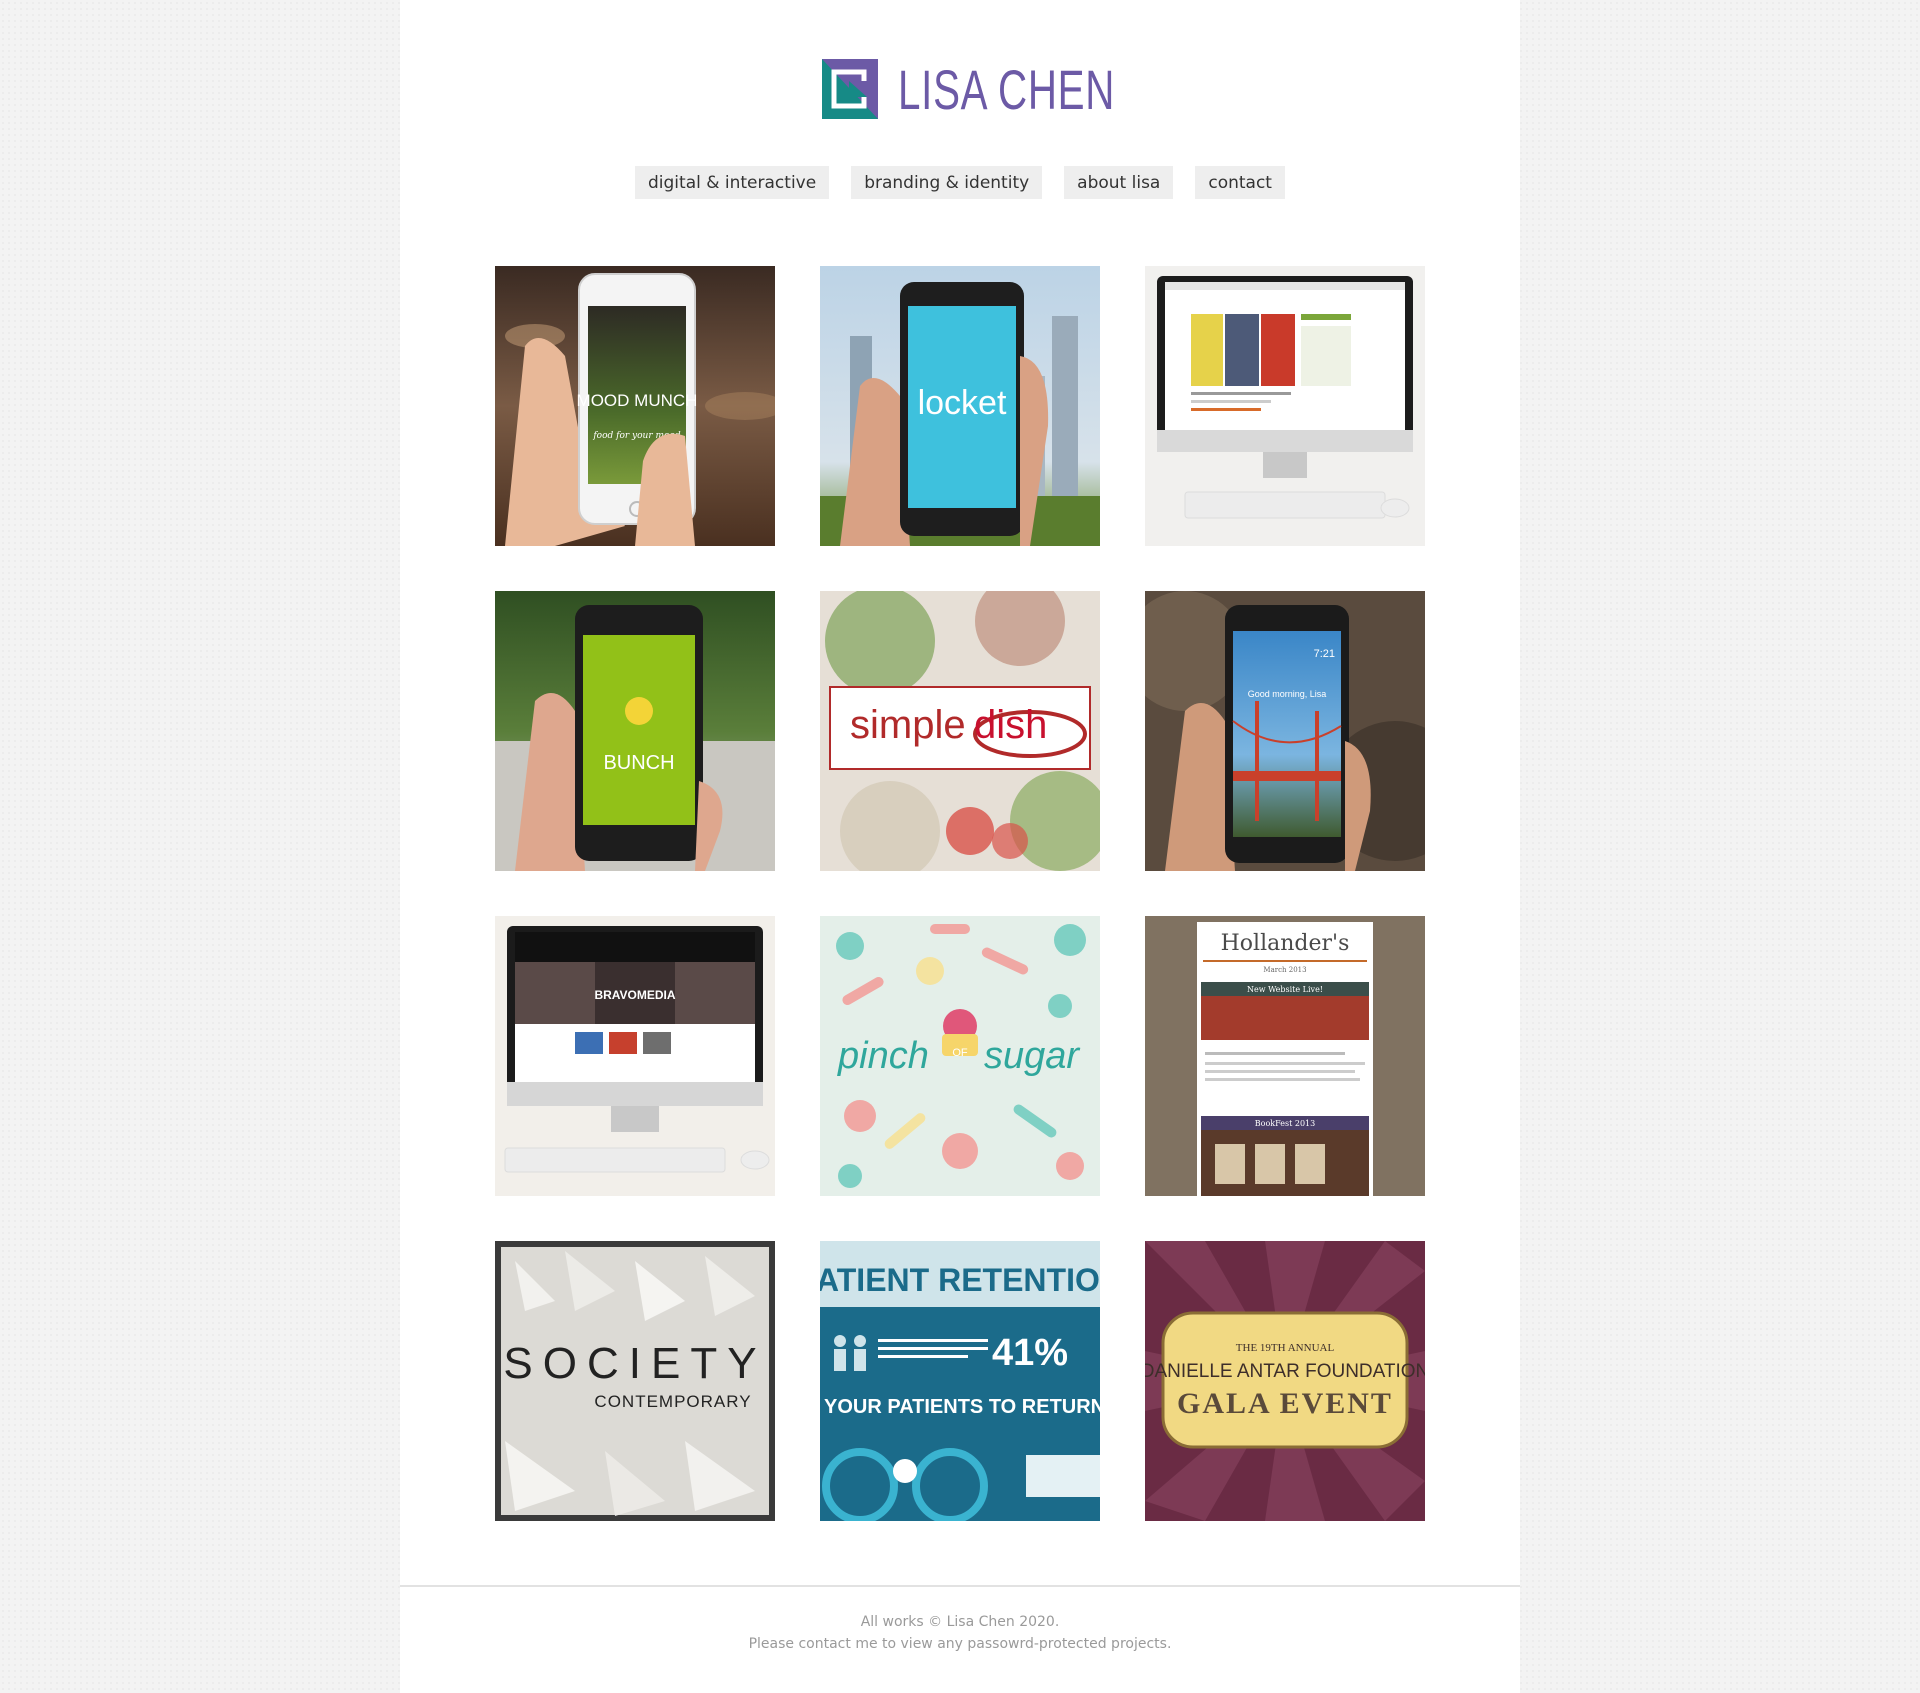 This screenshot has height=1693, width=1920. What do you see at coordinates (1285, 1348) in the screenshot?
I see `gala-line-1: THE 19TH ANNUAL` at bounding box center [1285, 1348].